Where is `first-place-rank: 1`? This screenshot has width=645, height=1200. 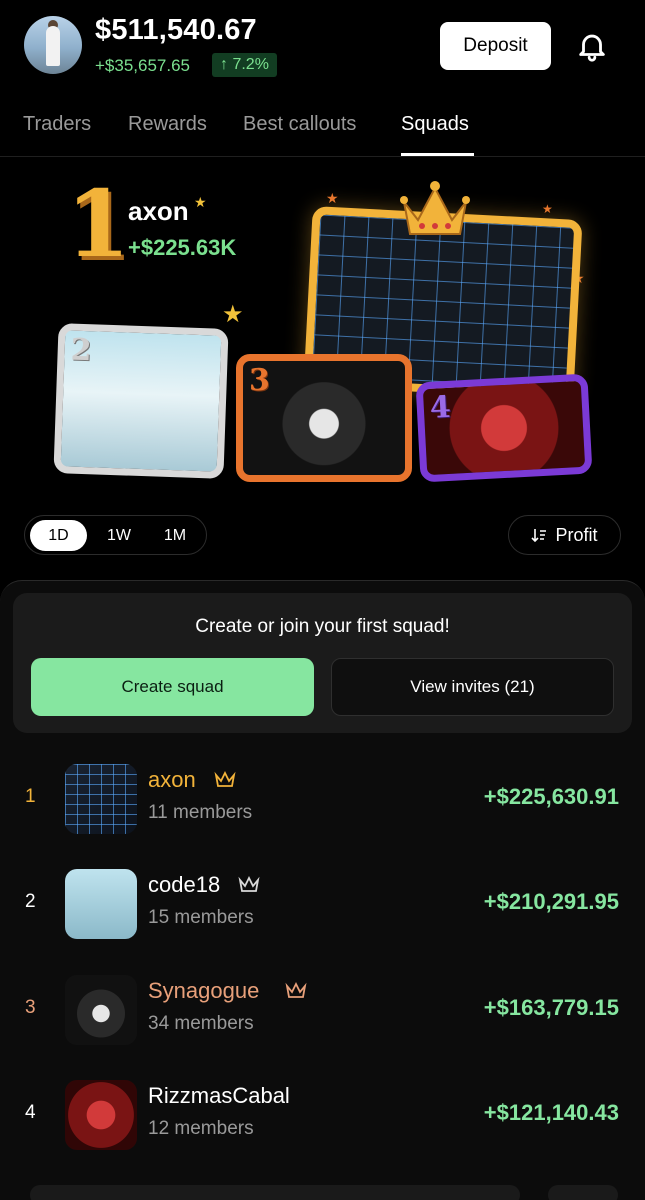
first-place-rank: 1 is located at coordinates (98, 224).